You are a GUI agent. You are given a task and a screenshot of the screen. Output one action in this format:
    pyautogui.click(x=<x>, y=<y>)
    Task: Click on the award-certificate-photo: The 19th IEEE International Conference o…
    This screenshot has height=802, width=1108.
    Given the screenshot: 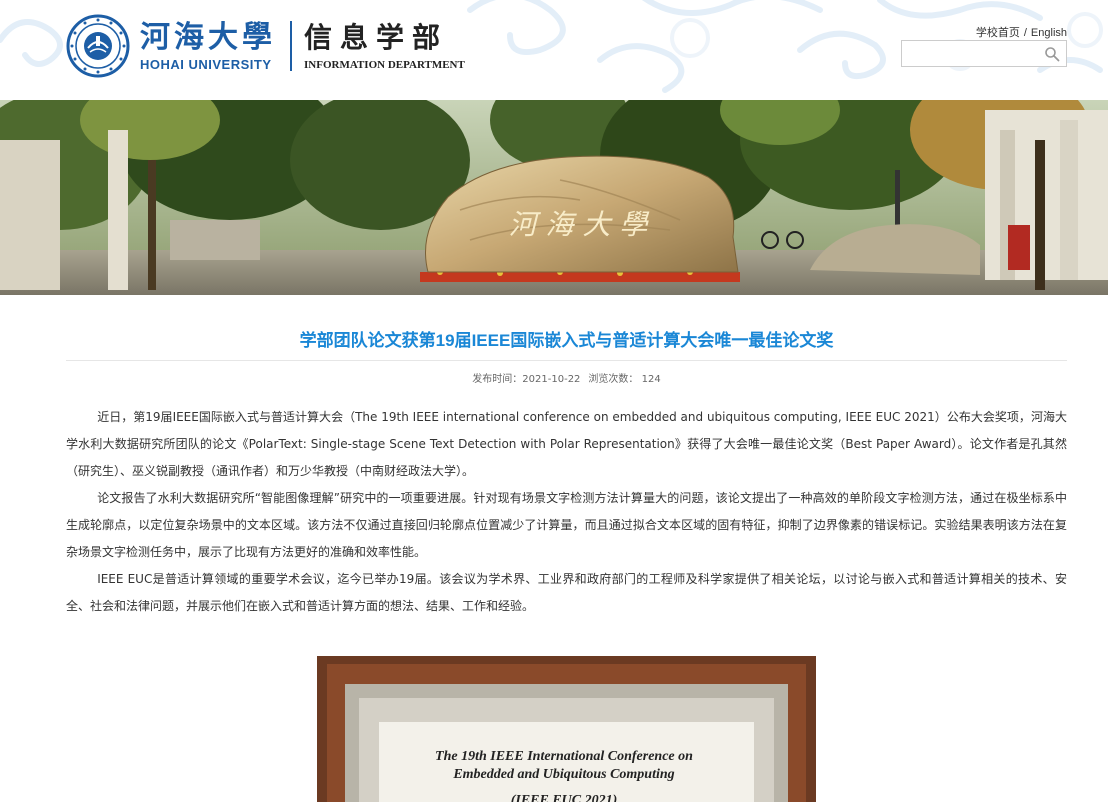 What is the action you would take?
    pyautogui.click(x=566, y=729)
    